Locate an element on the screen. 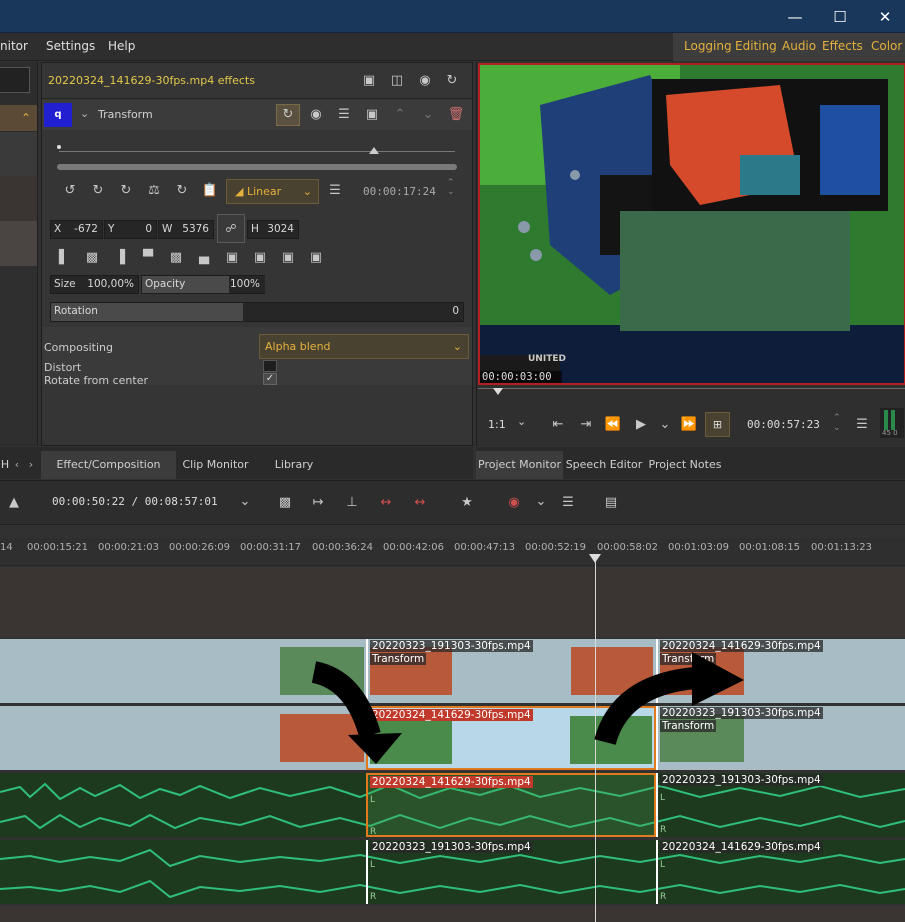 Image resolution: width=905 pixels, height=922 pixels. keyframe-toggle: ↻ is located at coordinates (288, 115).